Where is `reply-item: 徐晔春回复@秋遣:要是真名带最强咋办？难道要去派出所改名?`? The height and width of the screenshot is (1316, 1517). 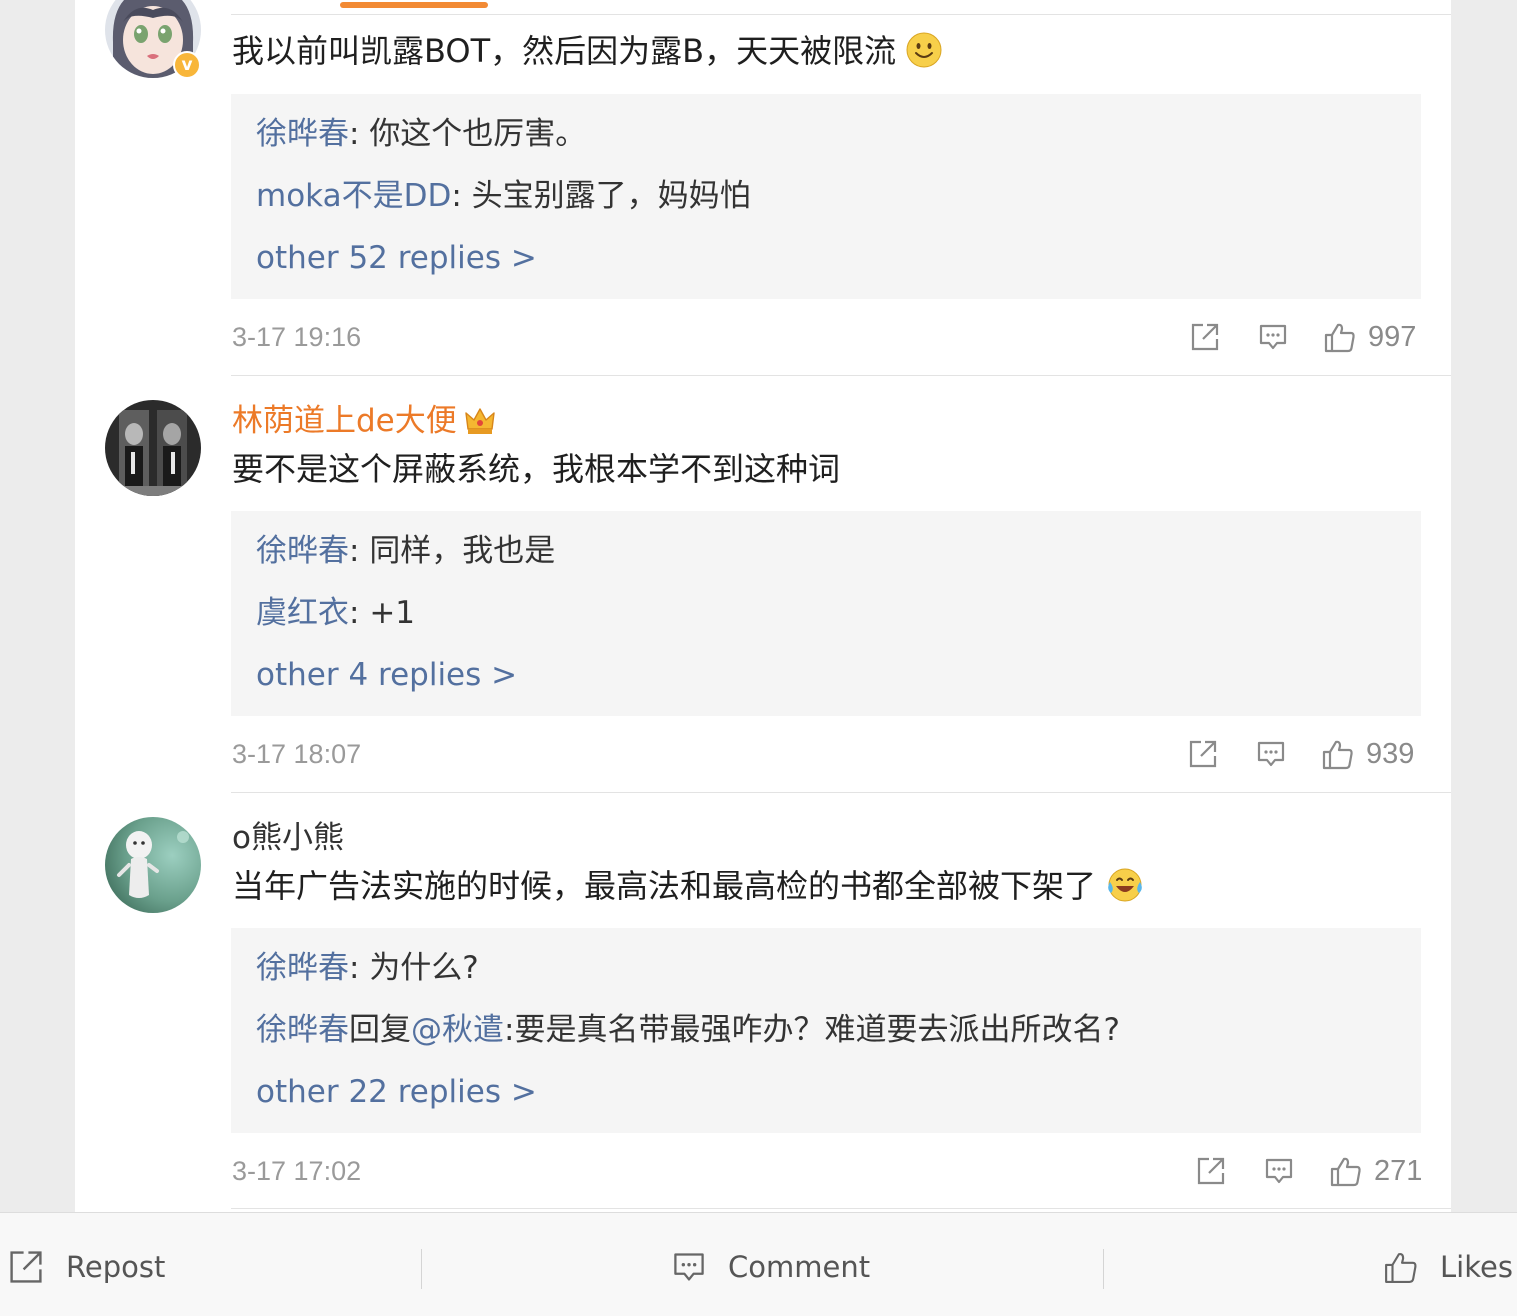
reply-item: 徐晔春回复@秋遣:要是真名带最强咋办？难道要去派出所改名? is located at coordinates (688, 1030).